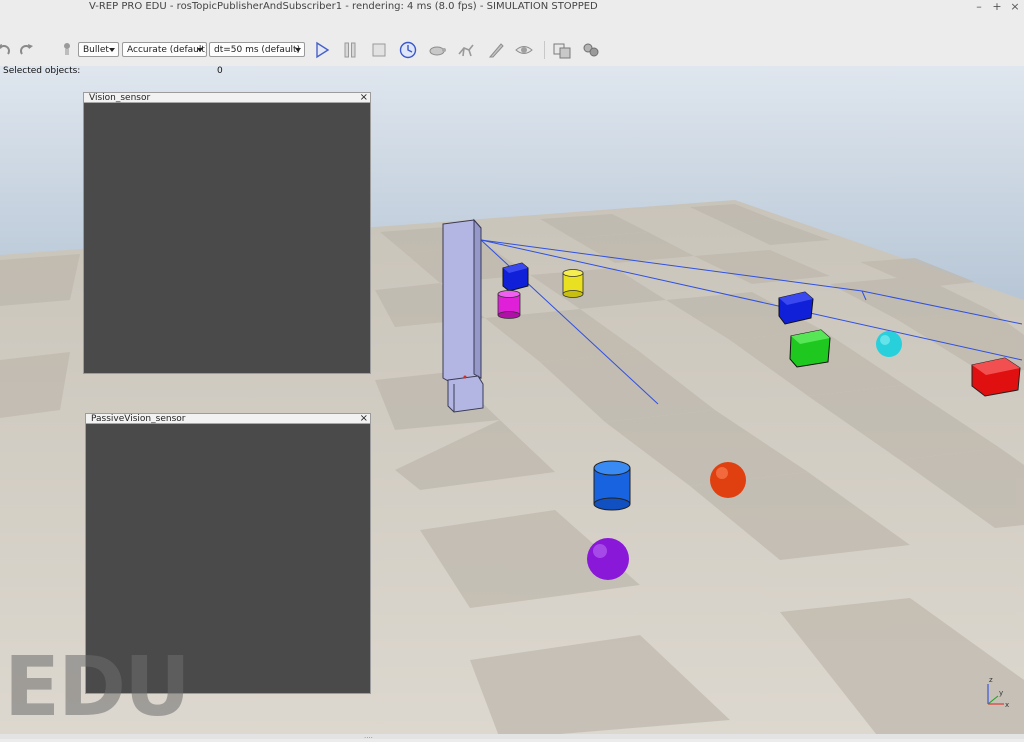  Describe the element at coordinates (1015, 6) in the screenshot. I see `close-window-button: ×` at that location.